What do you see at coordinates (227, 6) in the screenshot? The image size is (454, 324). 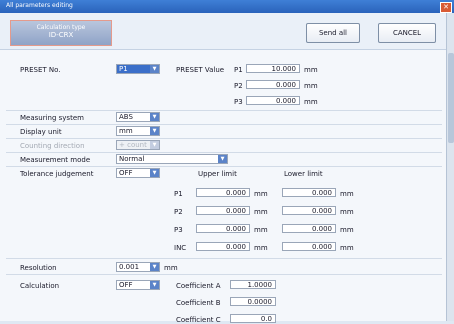 I see `title-bar: All parameters editing ✕` at bounding box center [227, 6].